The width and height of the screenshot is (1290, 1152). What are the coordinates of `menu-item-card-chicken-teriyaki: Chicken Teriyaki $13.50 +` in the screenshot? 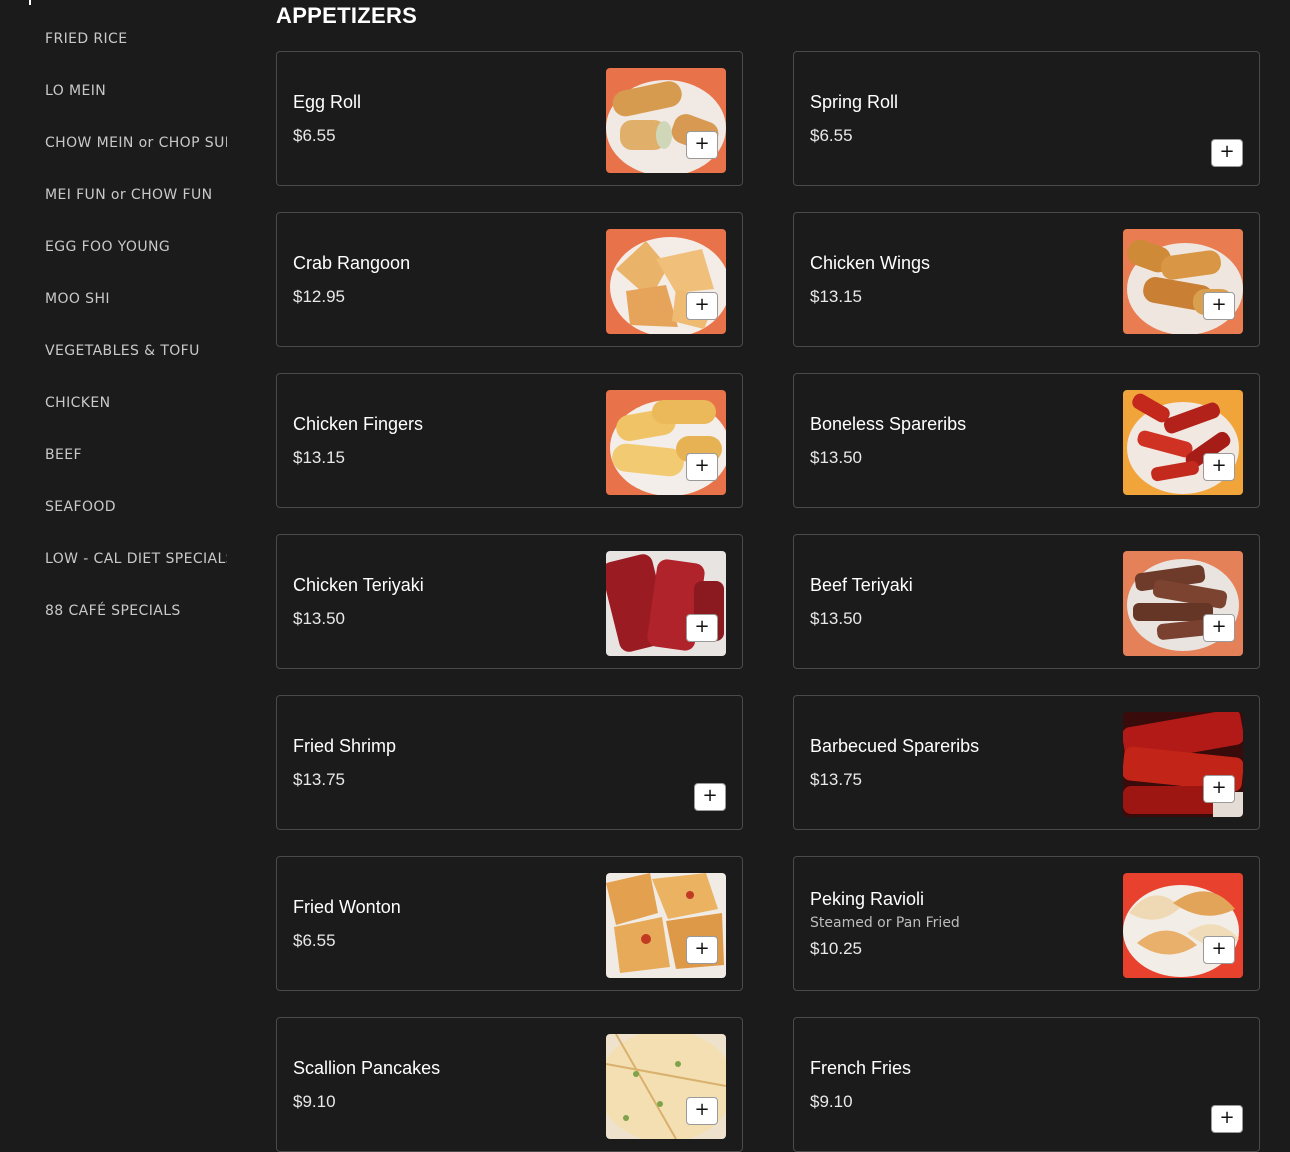 It's located at (509, 601).